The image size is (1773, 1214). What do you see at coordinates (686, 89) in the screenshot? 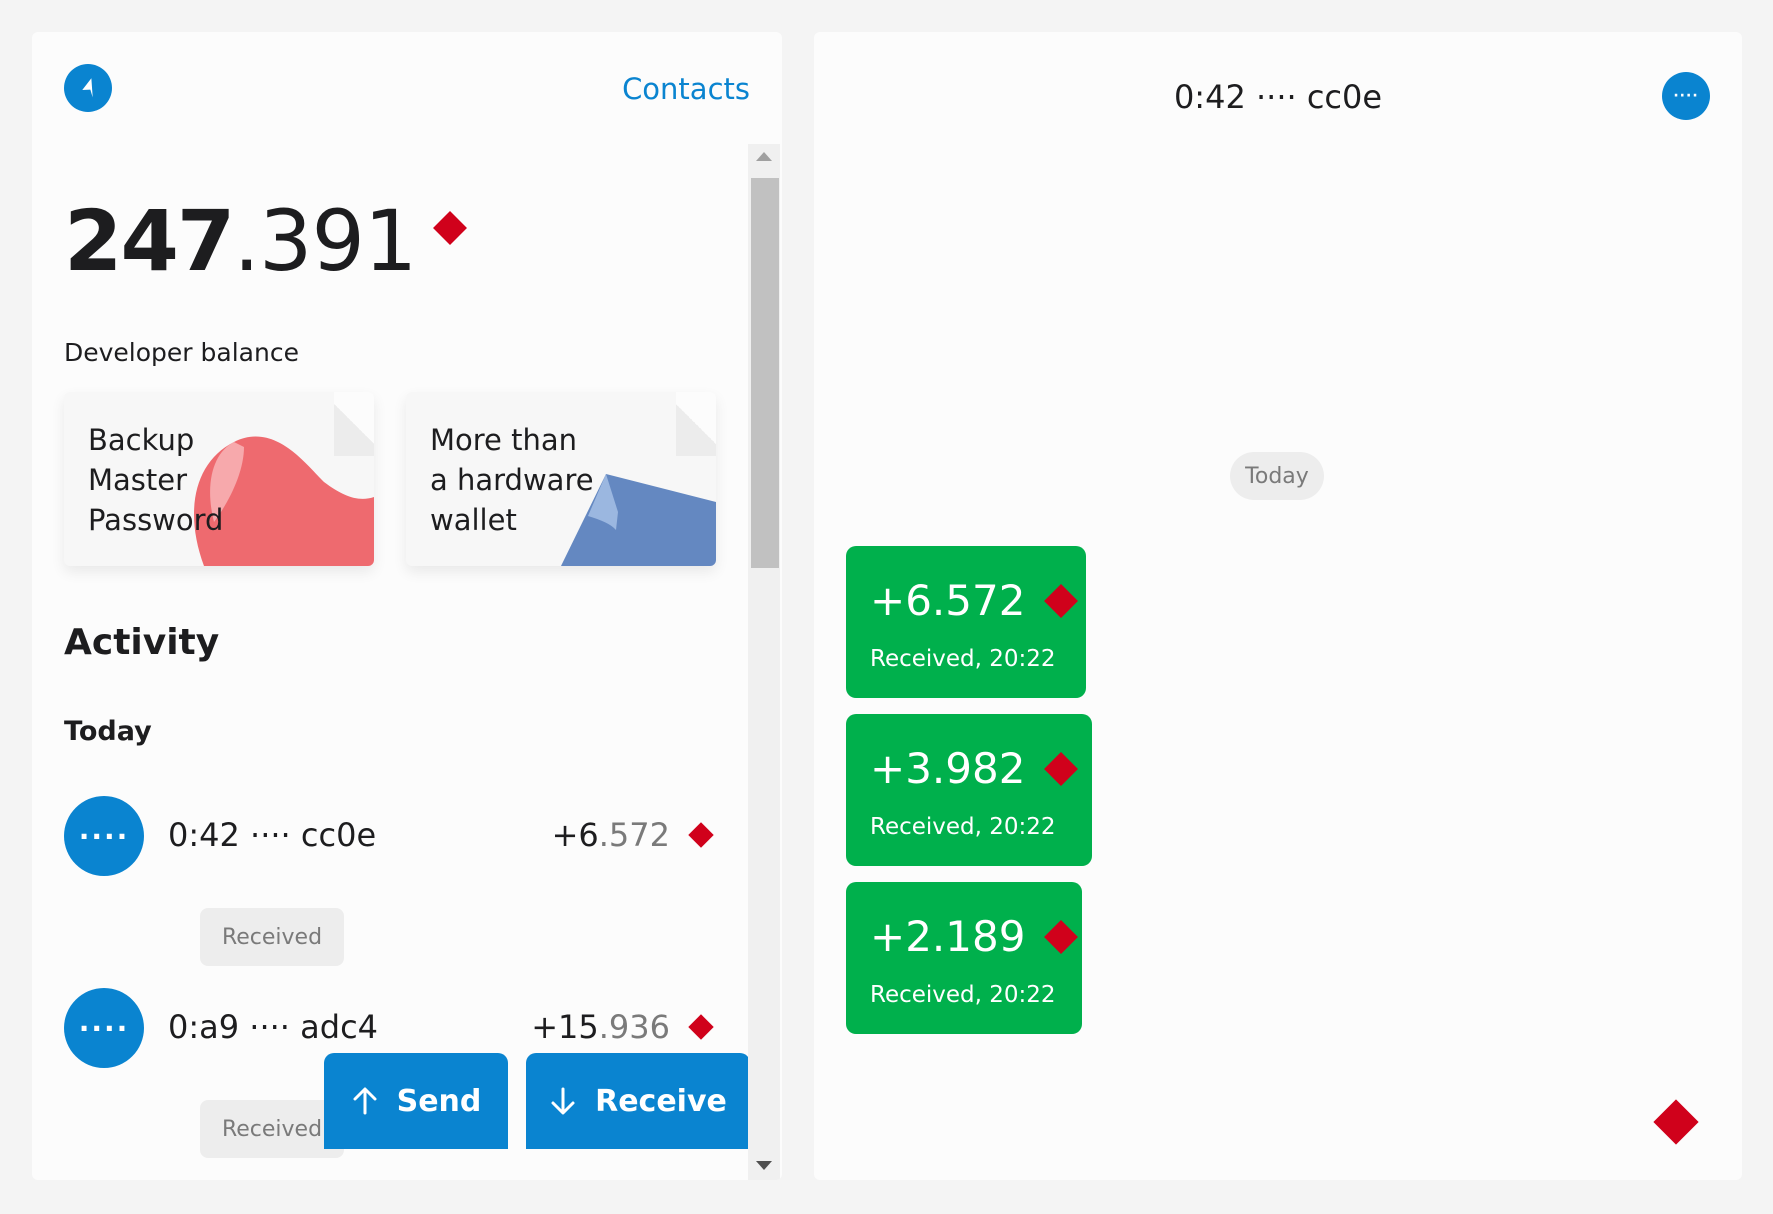
I see `contacts-link: Contacts` at bounding box center [686, 89].